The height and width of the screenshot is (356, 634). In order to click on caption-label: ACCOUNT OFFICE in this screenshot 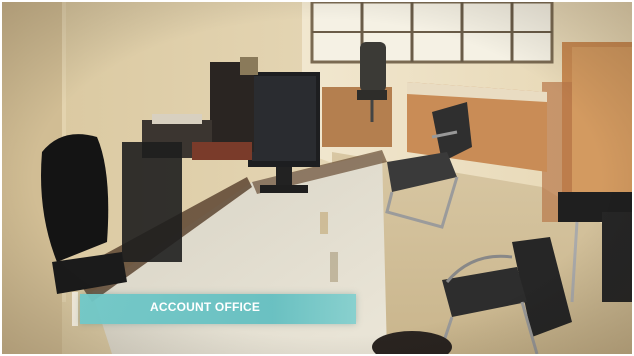, I will do `click(205, 307)`.